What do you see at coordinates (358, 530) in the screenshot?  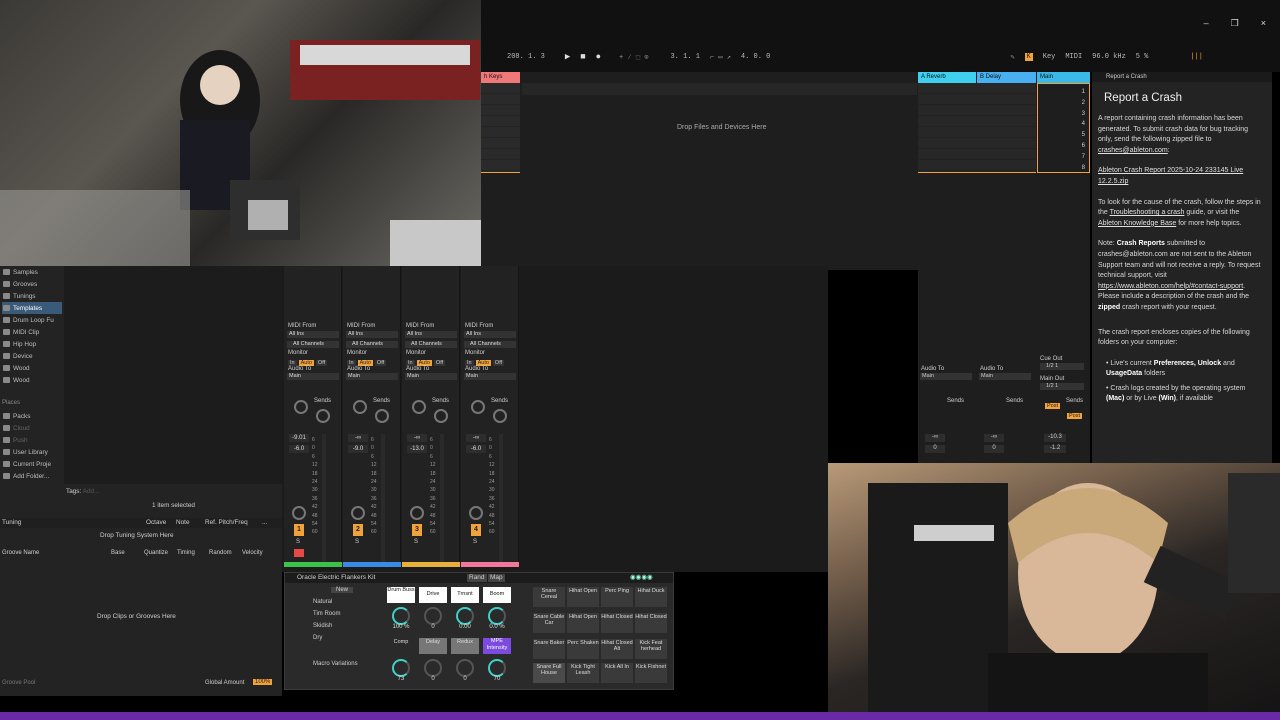 I see `track-activator: 2` at bounding box center [358, 530].